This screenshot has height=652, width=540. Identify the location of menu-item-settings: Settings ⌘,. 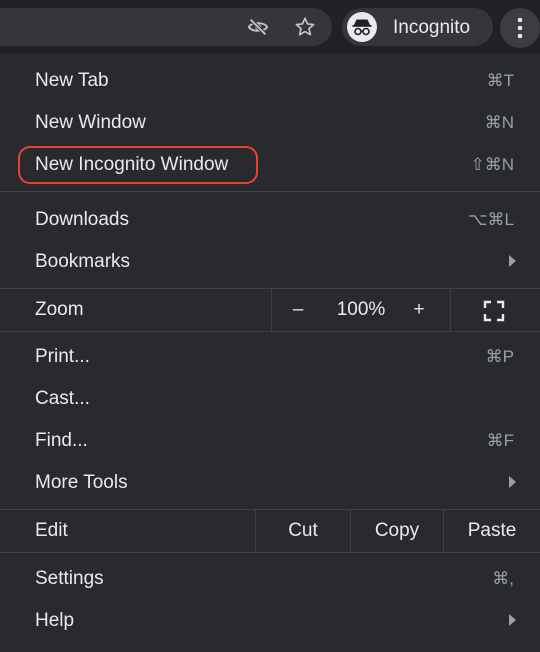
(270, 579).